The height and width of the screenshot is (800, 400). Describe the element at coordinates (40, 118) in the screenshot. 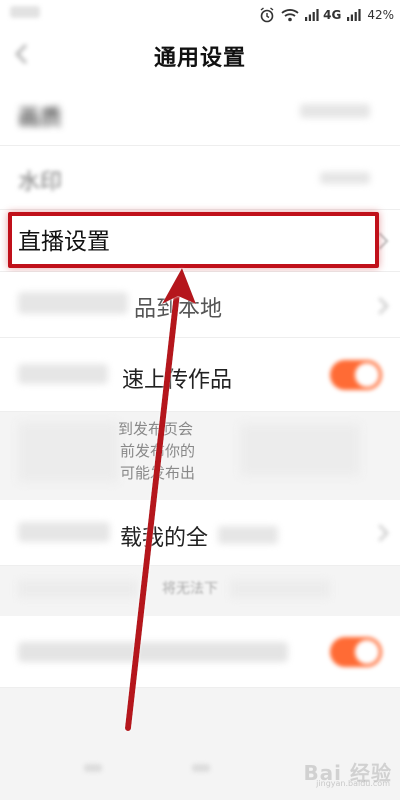

I see `setting-label: 画质` at that location.